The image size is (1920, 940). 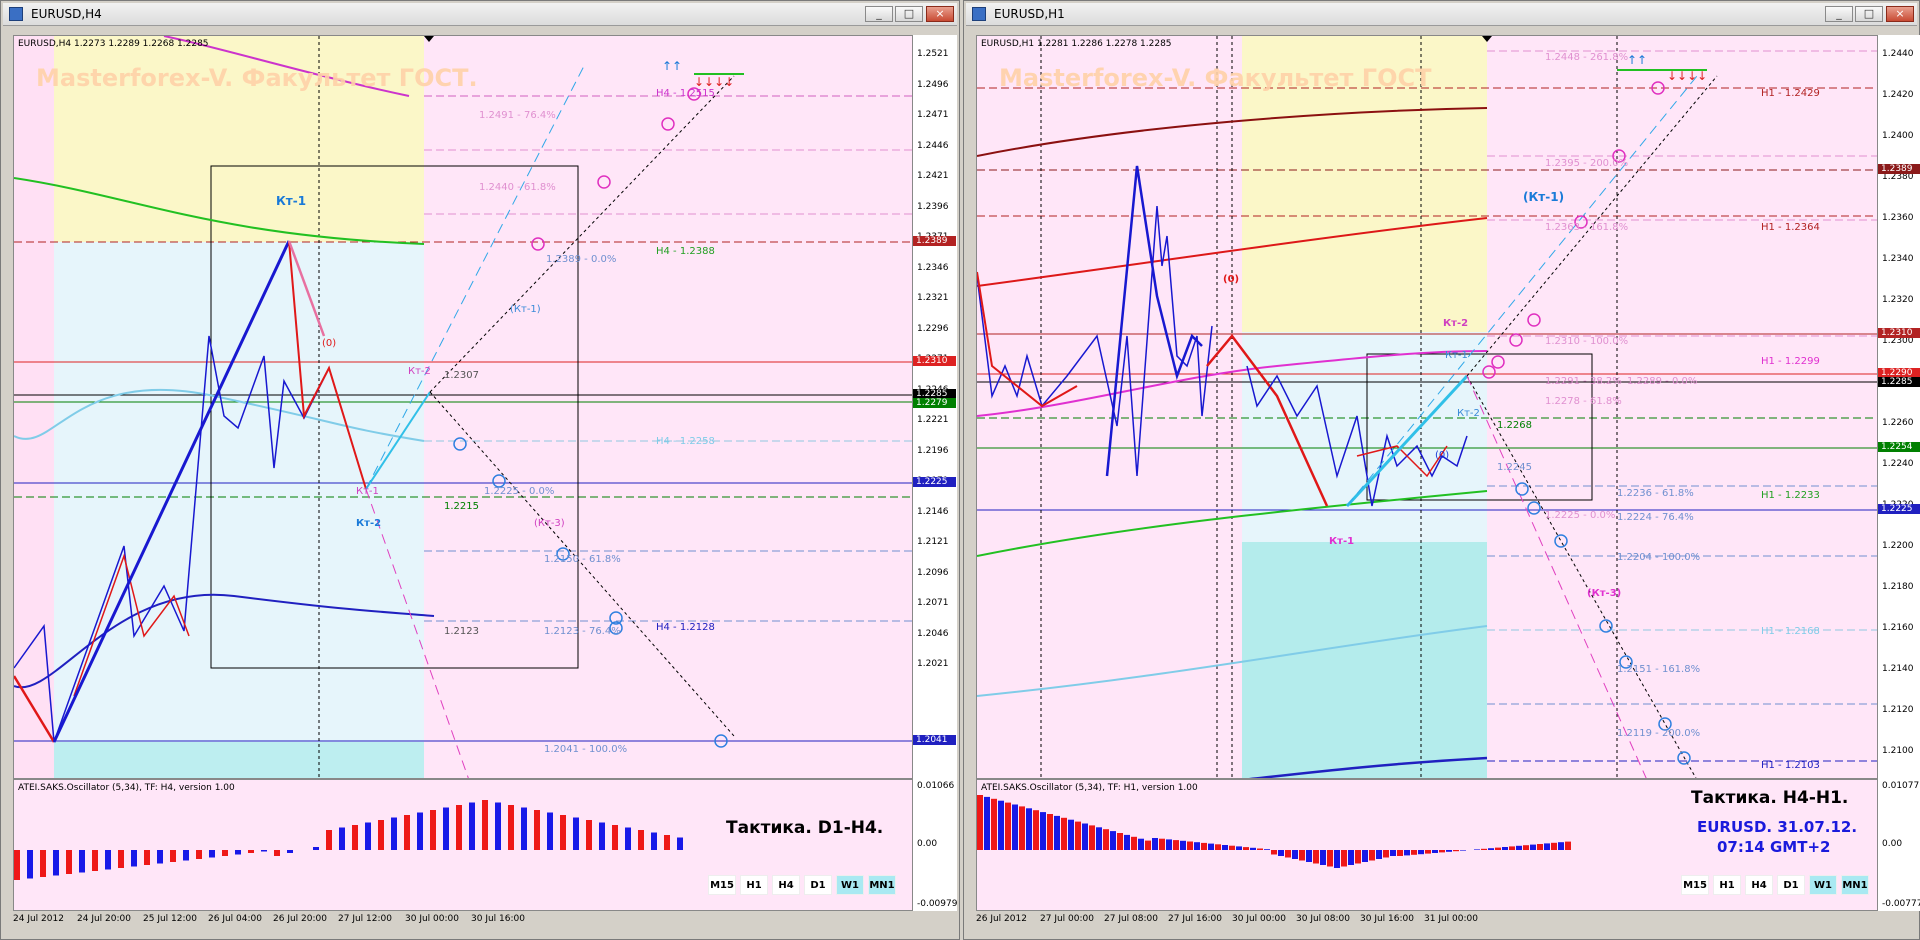 What do you see at coordinates (1898, 751) in the screenshot?
I see `price-axis-label: 1.2100` at bounding box center [1898, 751].